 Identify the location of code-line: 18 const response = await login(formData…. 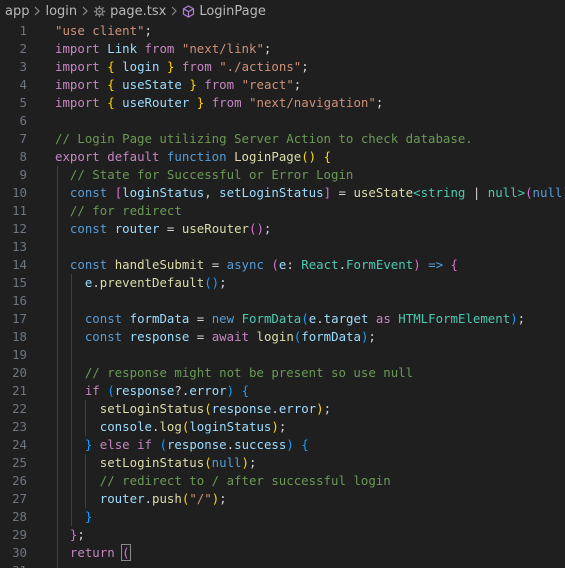
(282, 337).